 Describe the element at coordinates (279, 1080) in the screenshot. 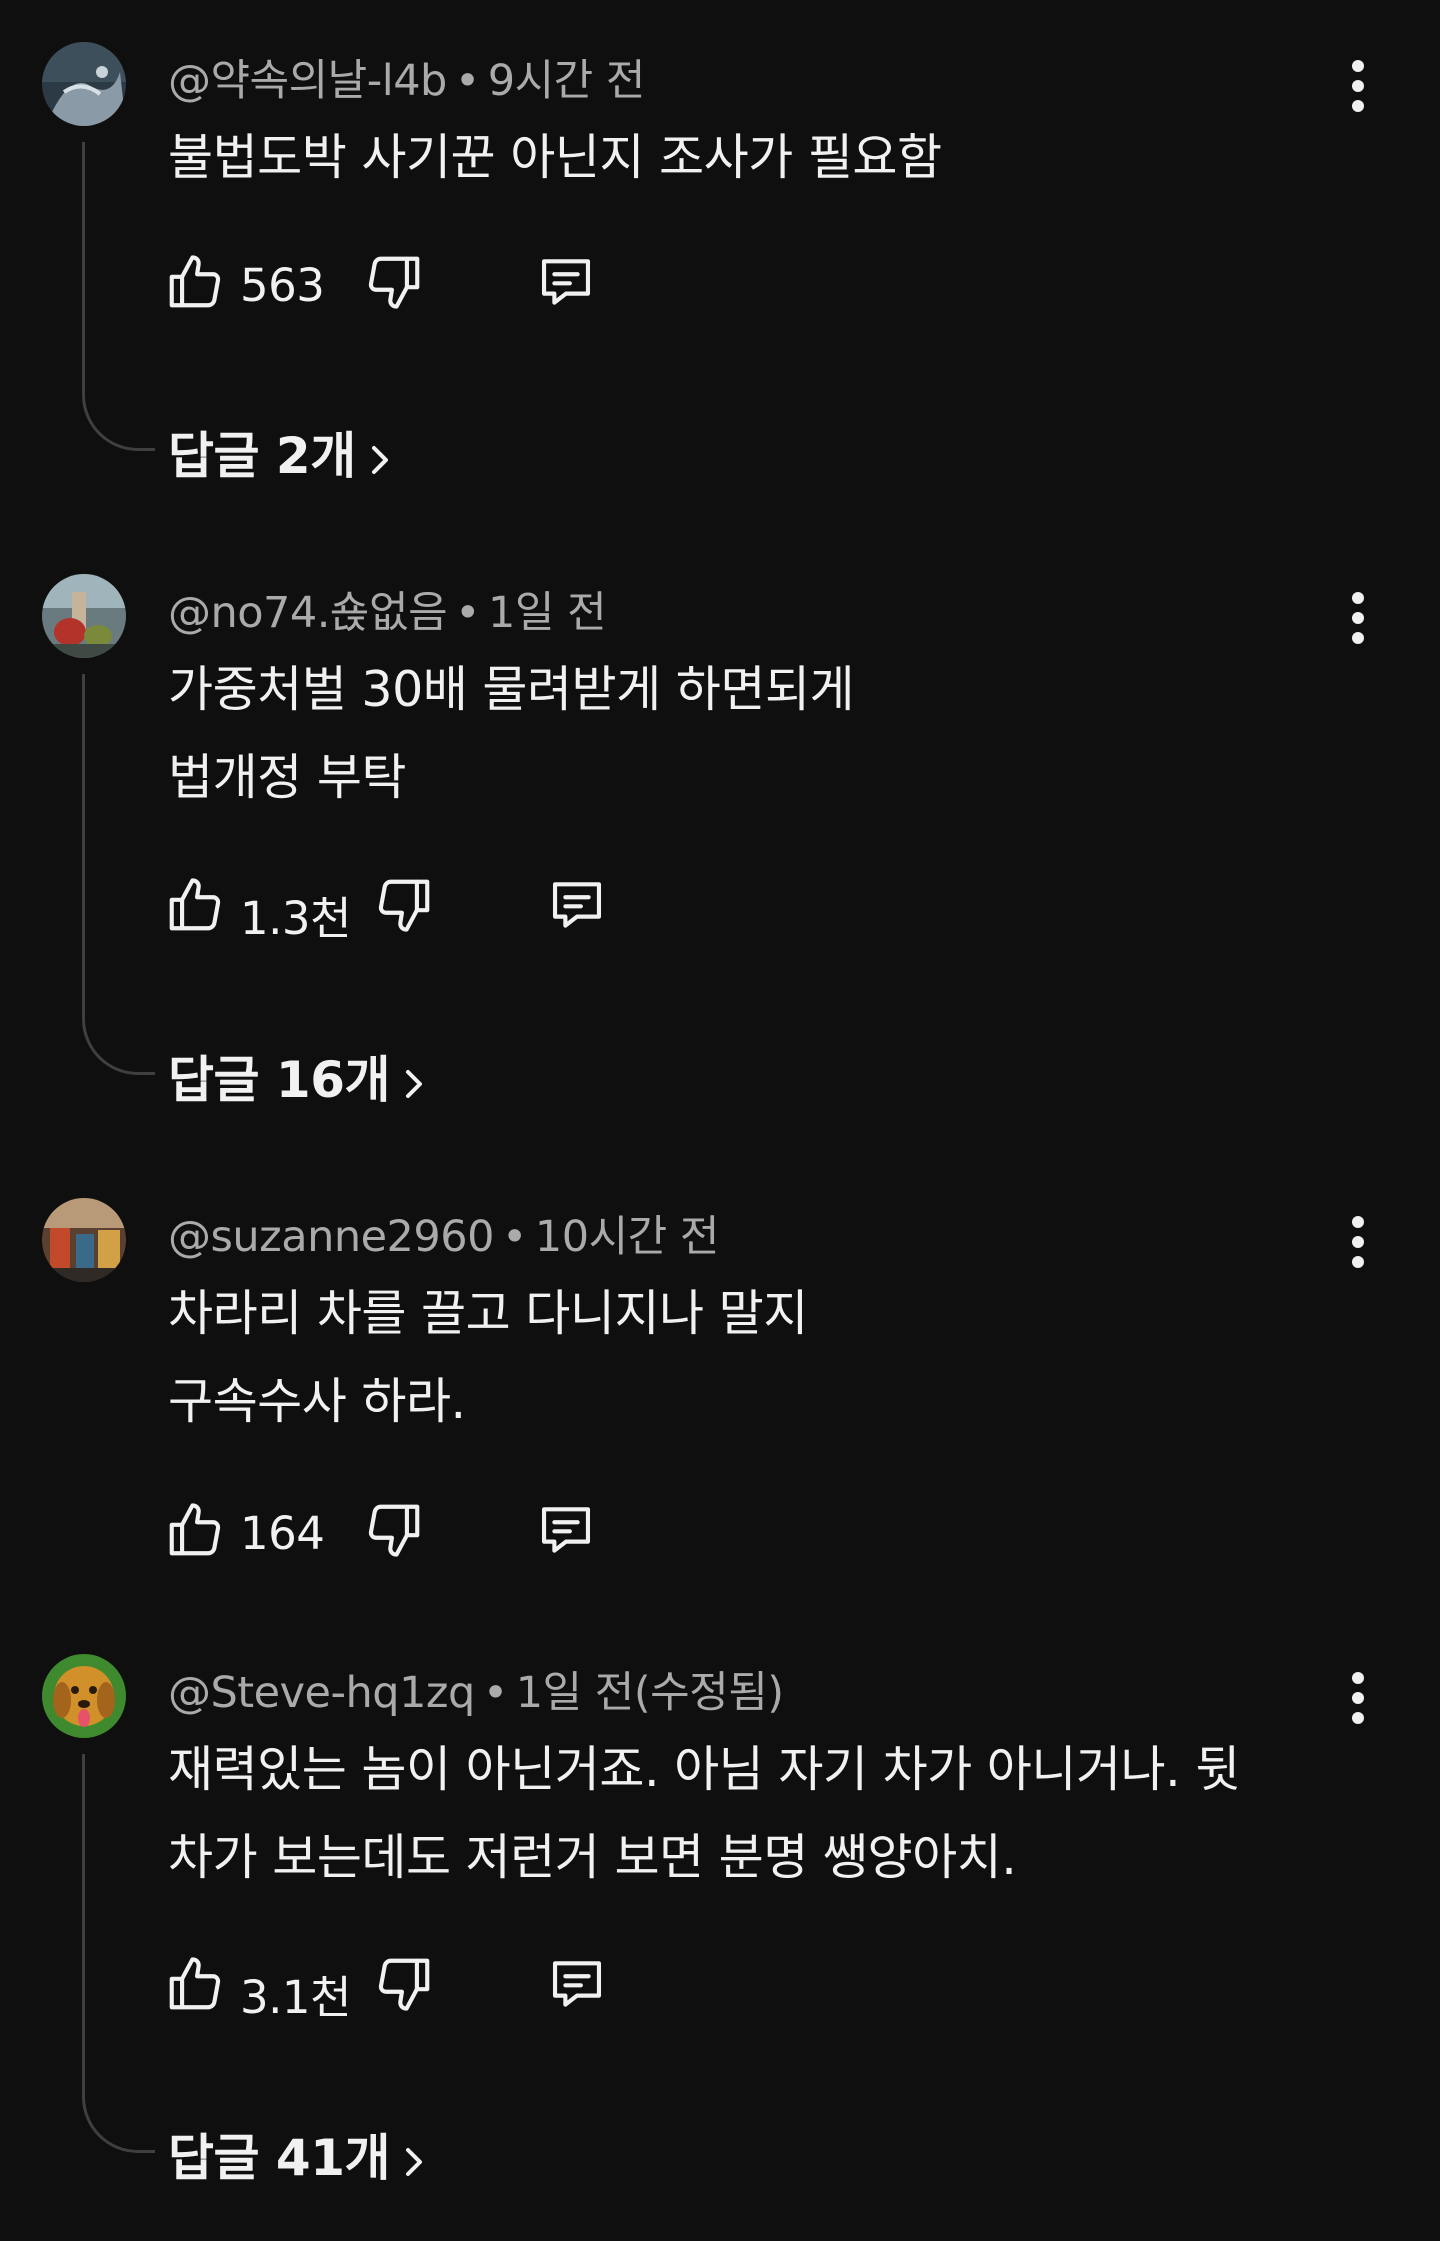

I see `replies-label: 답글 16개` at that location.